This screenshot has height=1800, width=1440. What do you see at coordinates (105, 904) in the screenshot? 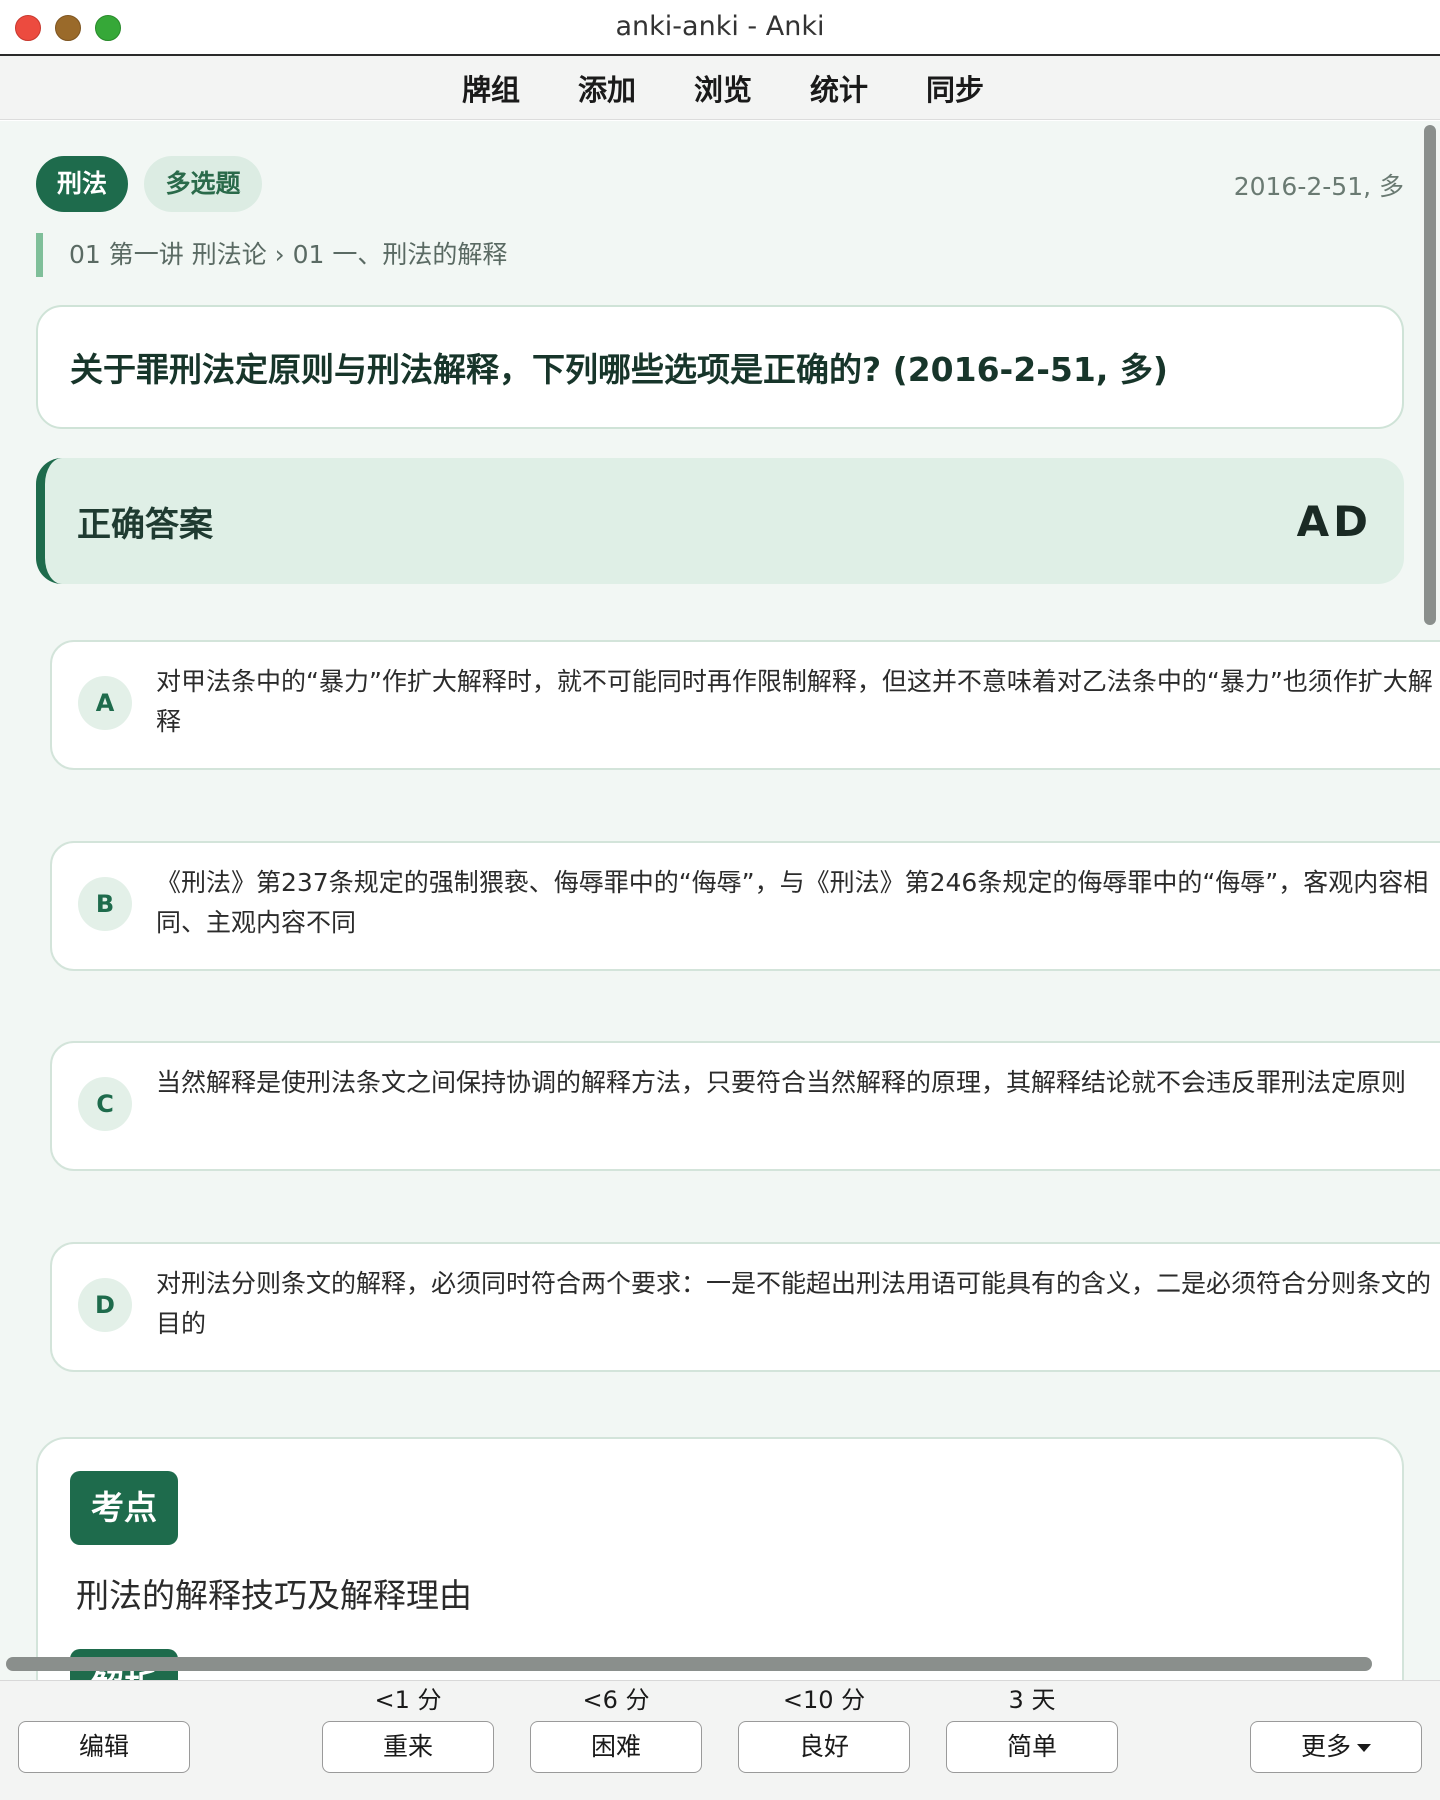
I see `option-letter: B` at bounding box center [105, 904].